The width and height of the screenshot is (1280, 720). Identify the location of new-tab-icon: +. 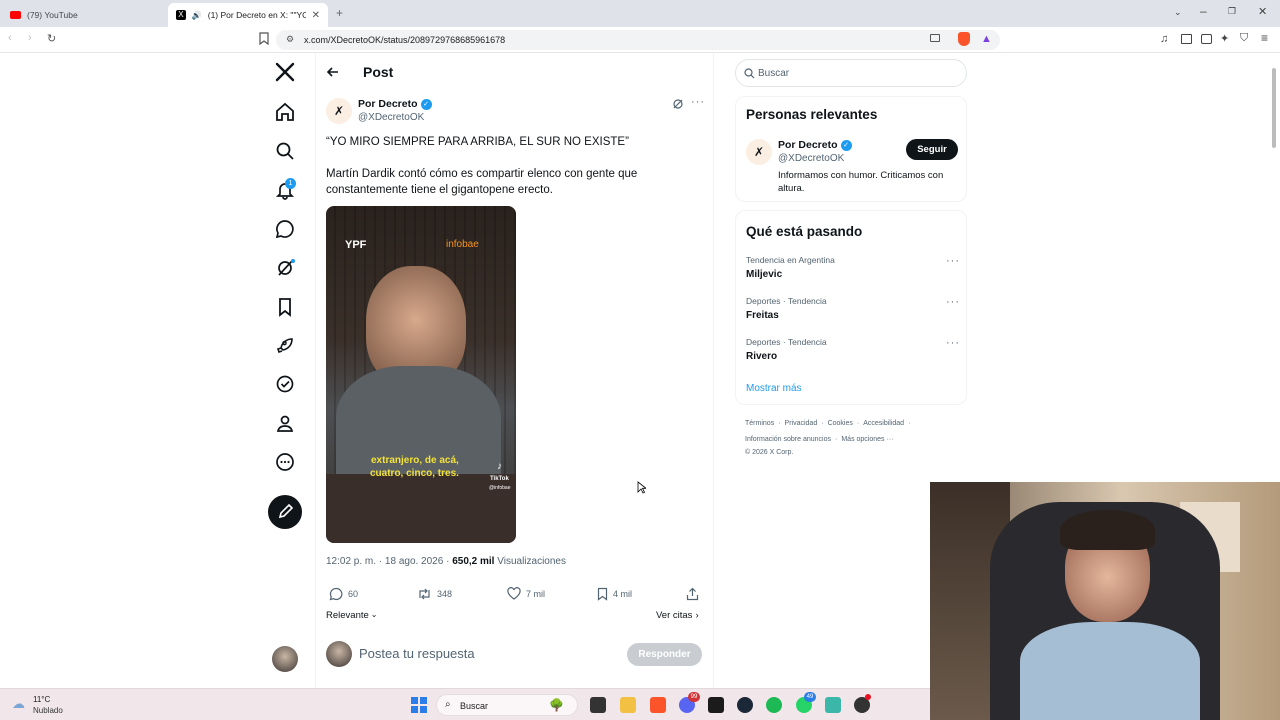
(339, 13).